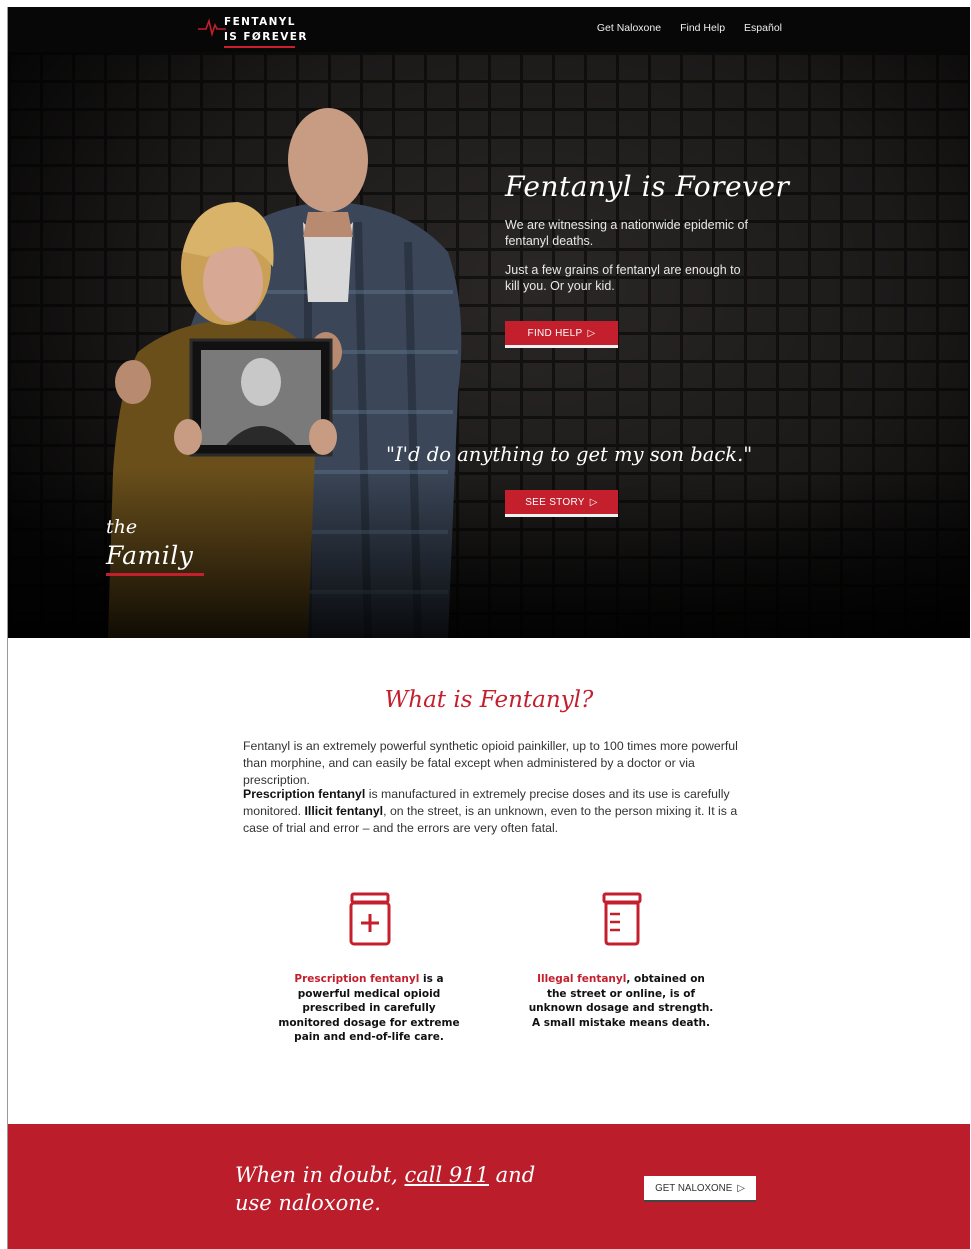  I want to click on site-logo: FENTANYL IS FØREVER, so click(253, 31).